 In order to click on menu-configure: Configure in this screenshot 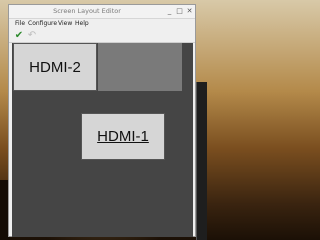, I will do `click(42, 23)`.